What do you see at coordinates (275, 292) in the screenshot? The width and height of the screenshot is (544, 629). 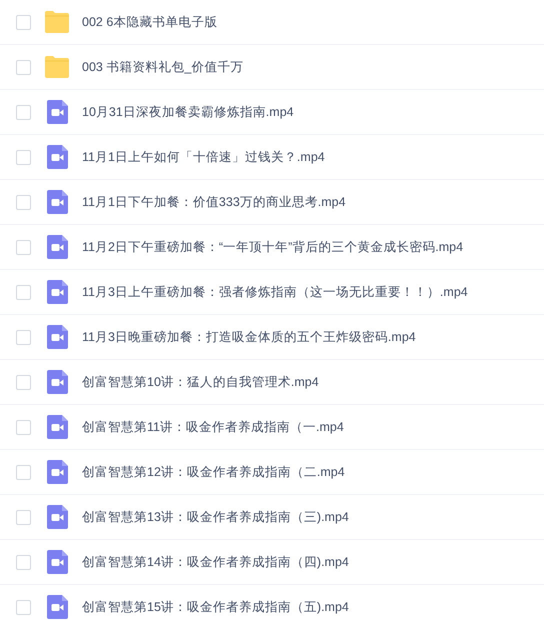 I see `file-name: 11月3日上午重磅加餐：强者修炼指南（这一场无比重要！！）.mp4` at bounding box center [275, 292].